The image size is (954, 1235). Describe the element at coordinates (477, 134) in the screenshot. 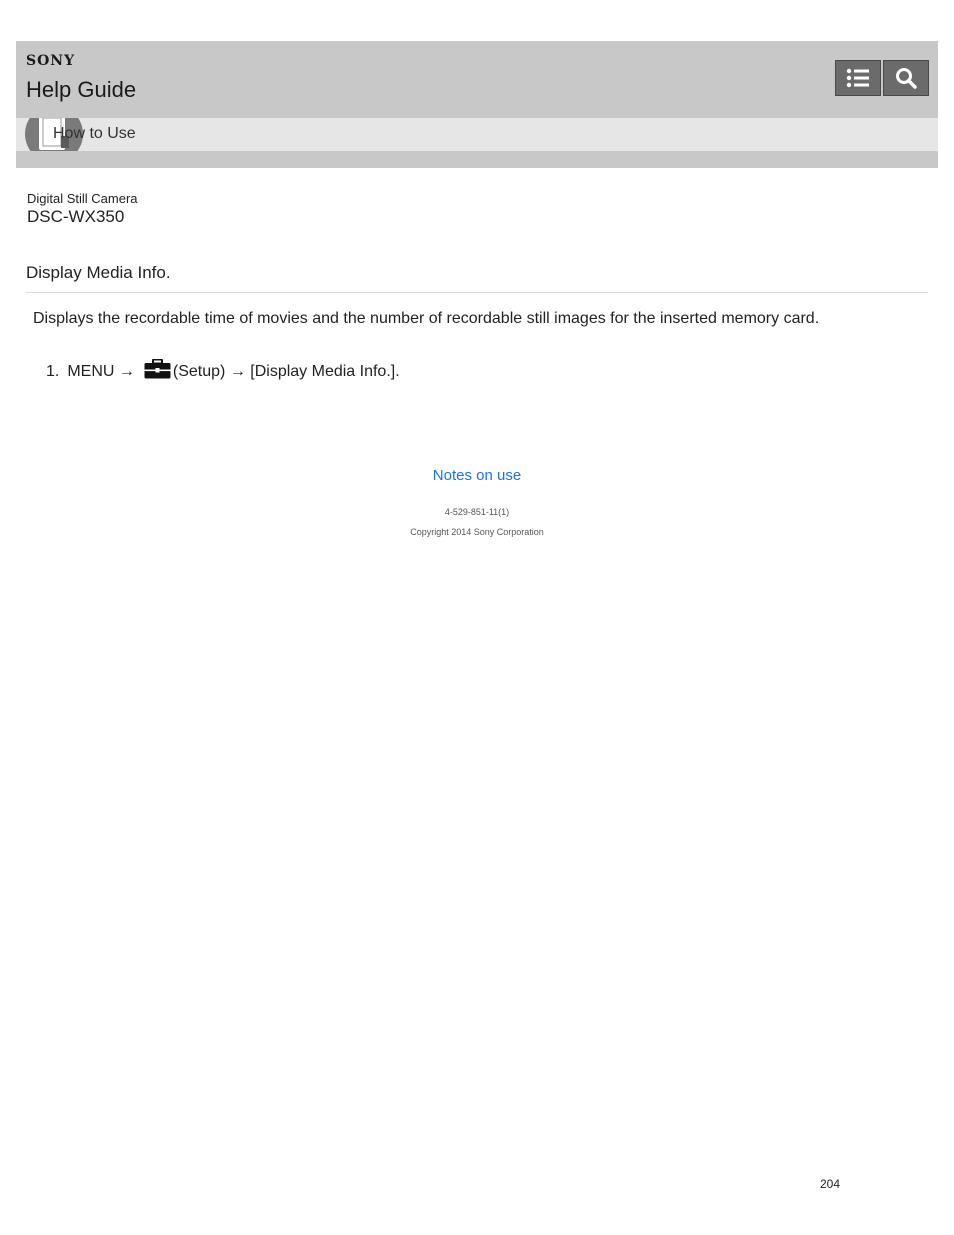

I see `breadcrumb: How to Use` at that location.